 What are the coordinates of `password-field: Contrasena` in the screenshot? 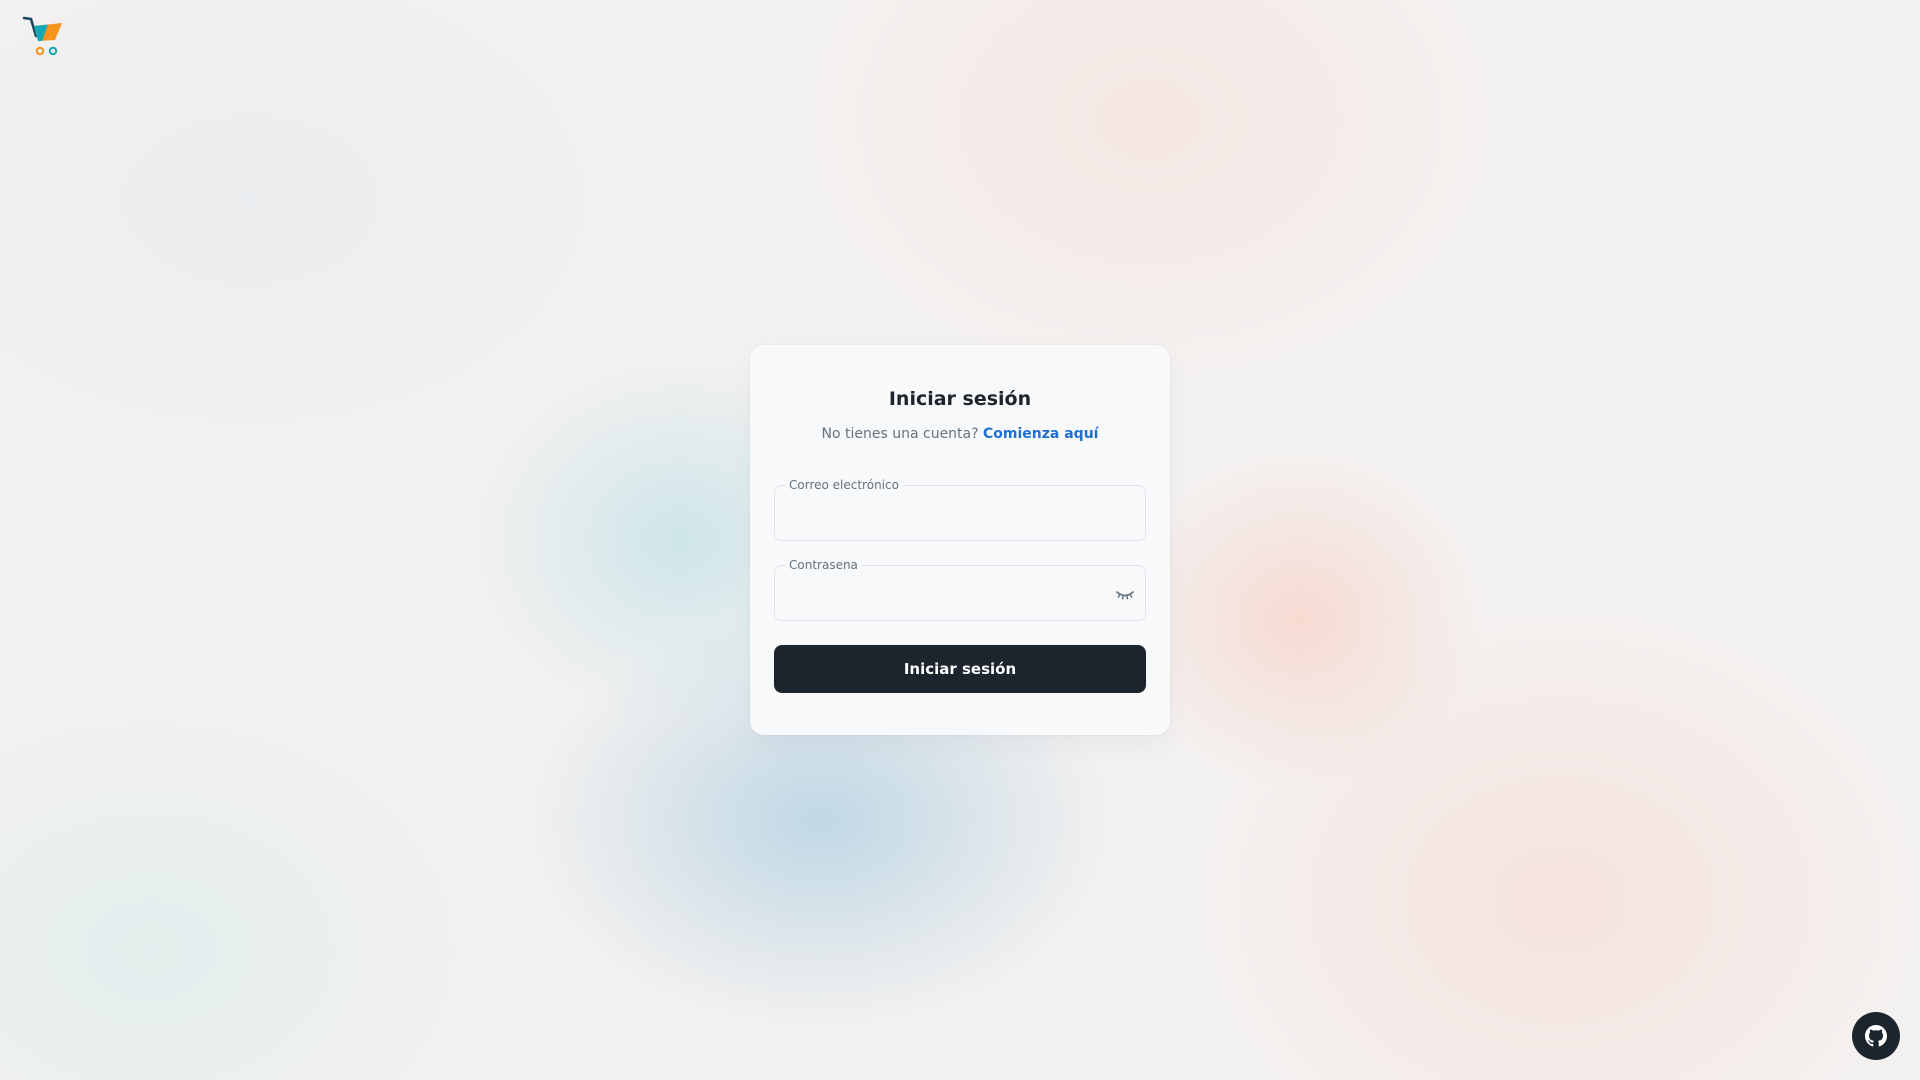 It's located at (960, 589).